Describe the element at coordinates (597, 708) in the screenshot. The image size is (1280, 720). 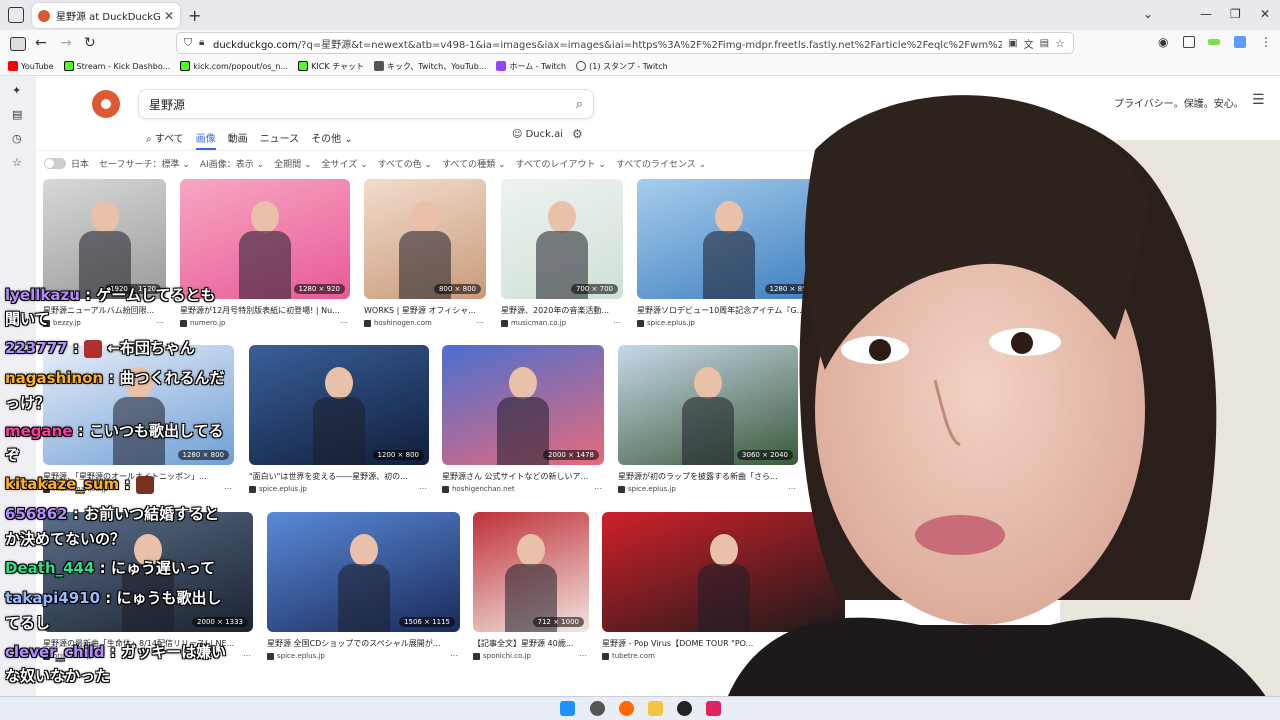
I see `settings-gear-icon` at that location.